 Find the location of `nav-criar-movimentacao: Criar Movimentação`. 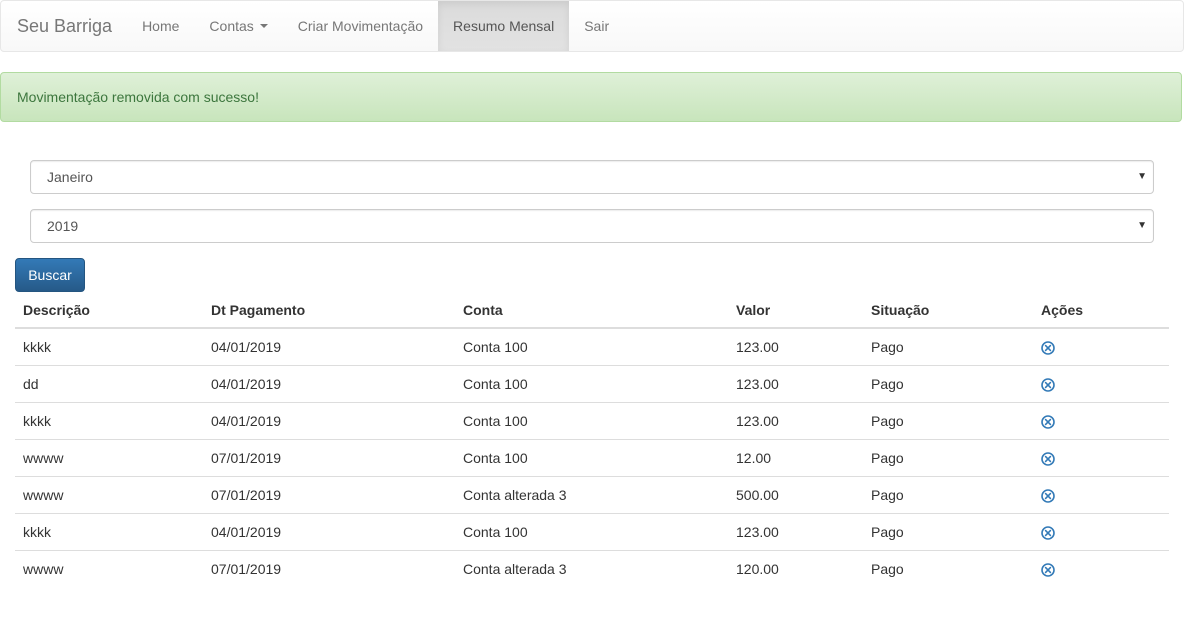

nav-criar-movimentacao: Criar Movimentação is located at coordinates (360, 26).